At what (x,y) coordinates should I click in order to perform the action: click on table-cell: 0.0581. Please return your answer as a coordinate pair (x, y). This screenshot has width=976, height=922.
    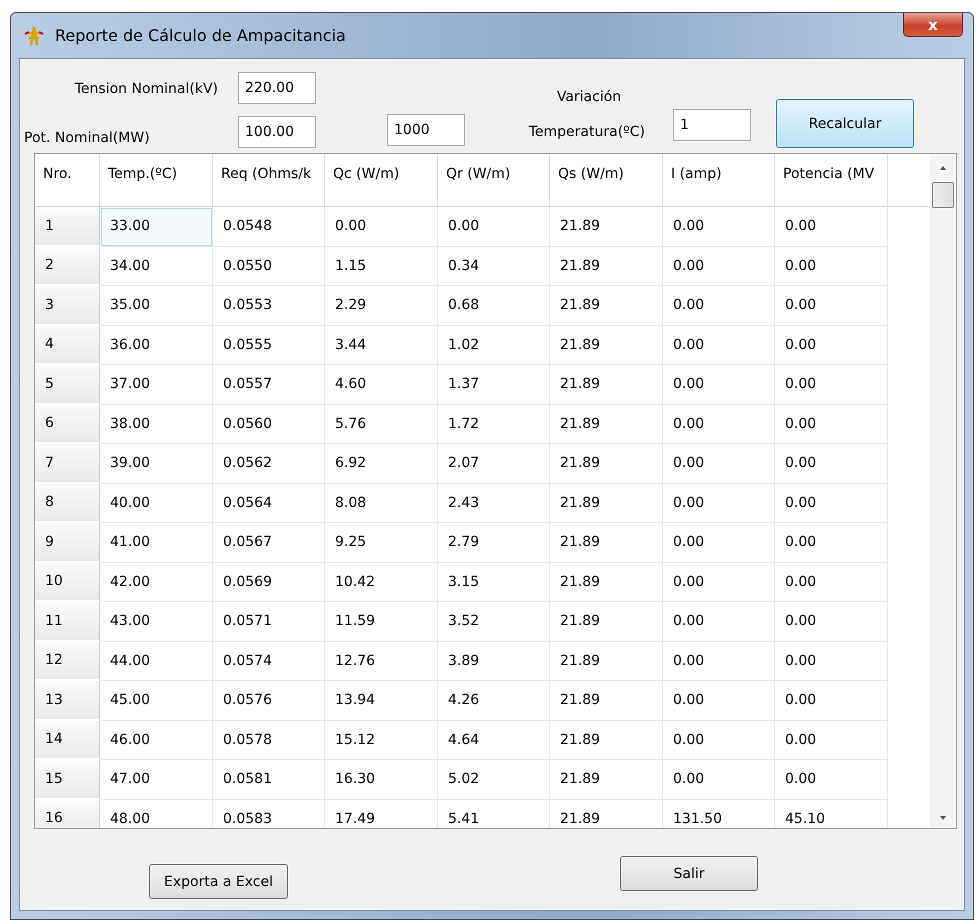
    Looking at the image, I should click on (269, 780).